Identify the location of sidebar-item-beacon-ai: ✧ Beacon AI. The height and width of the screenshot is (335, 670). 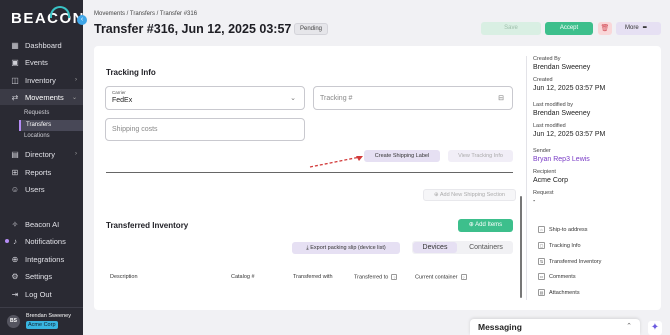
(41, 224).